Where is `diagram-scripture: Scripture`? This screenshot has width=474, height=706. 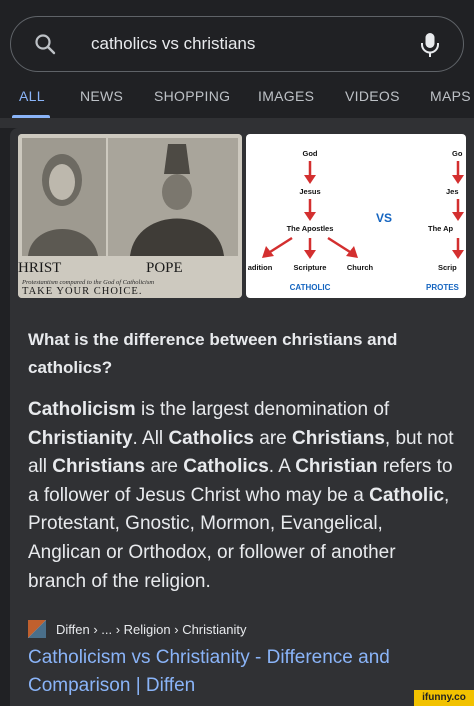 diagram-scripture: Scripture is located at coordinates (310, 267).